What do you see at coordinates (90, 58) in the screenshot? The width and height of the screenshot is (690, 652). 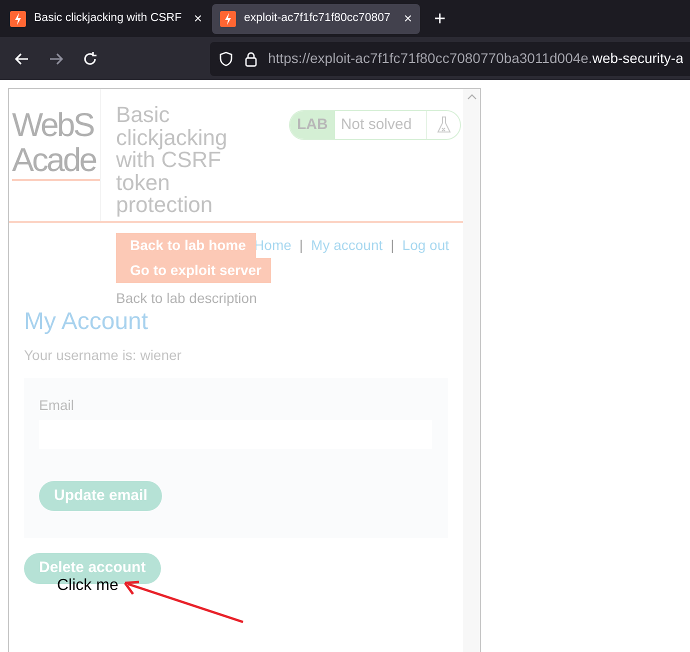 I see `reload-icon` at bounding box center [90, 58].